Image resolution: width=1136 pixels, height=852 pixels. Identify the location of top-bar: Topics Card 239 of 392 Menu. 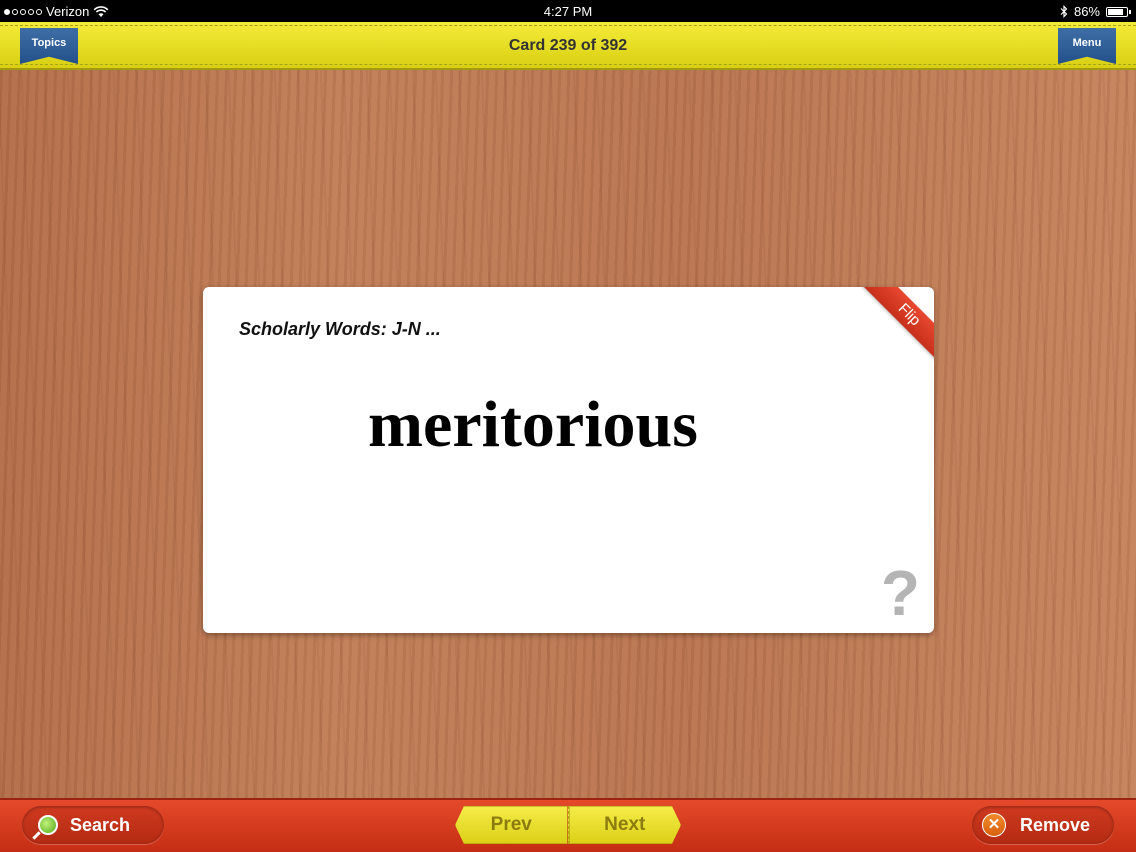
(568, 46).